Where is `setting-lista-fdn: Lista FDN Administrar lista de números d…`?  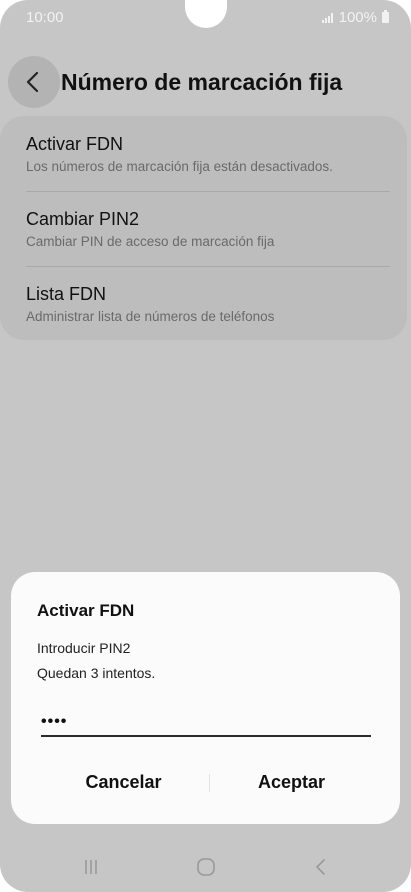
setting-lista-fdn: Lista FDN Administrar lista de números d… is located at coordinates (208, 304).